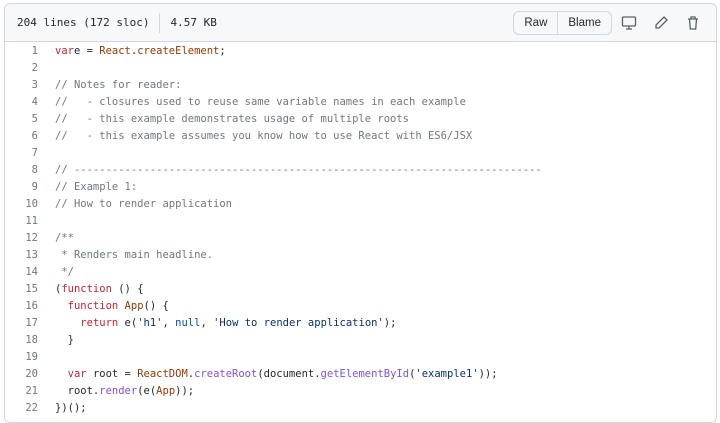 This screenshot has width=720, height=423. What do you see at coordinates (64, 272) in the screenshot?
I see `code-token: */` at bounding box center [64, 272].